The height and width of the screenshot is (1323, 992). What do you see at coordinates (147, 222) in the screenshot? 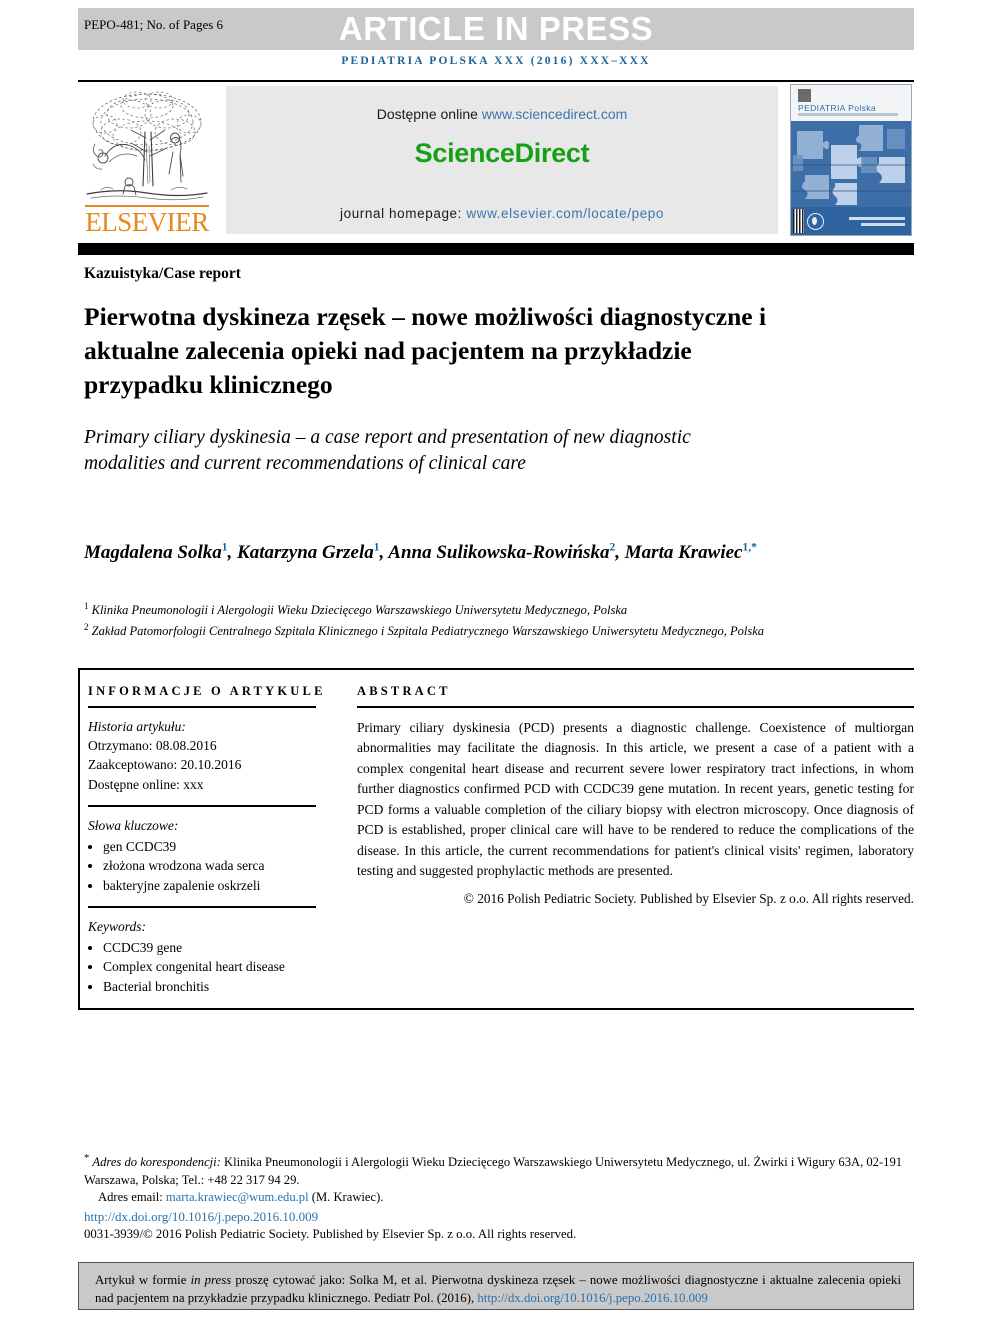
I see `elsevier-wordmark: ELSEVIER` at bounding box center [147, 222].